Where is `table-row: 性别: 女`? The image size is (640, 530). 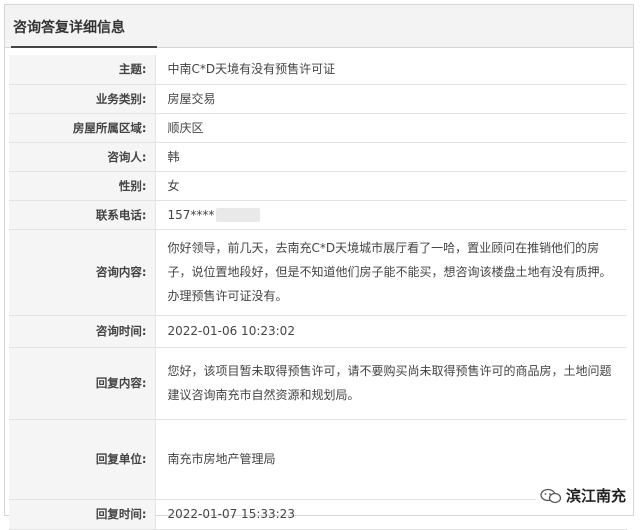 table-row: 性别: 女 is located at coordinates (318, 186).